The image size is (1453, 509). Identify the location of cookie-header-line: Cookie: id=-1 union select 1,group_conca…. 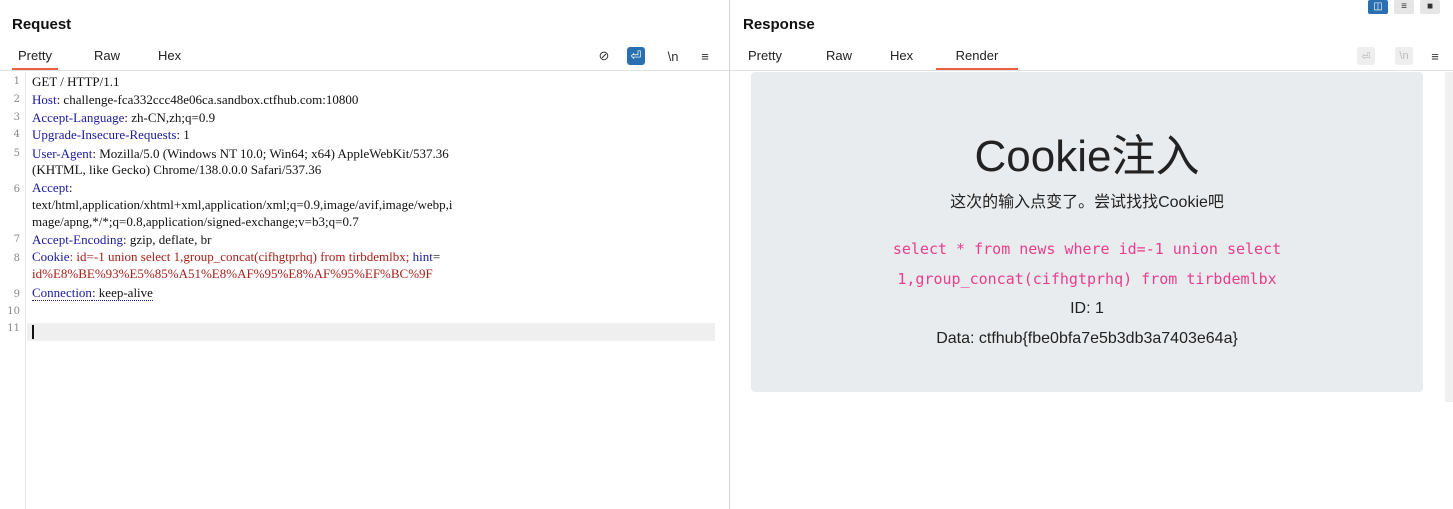
(377, 257).